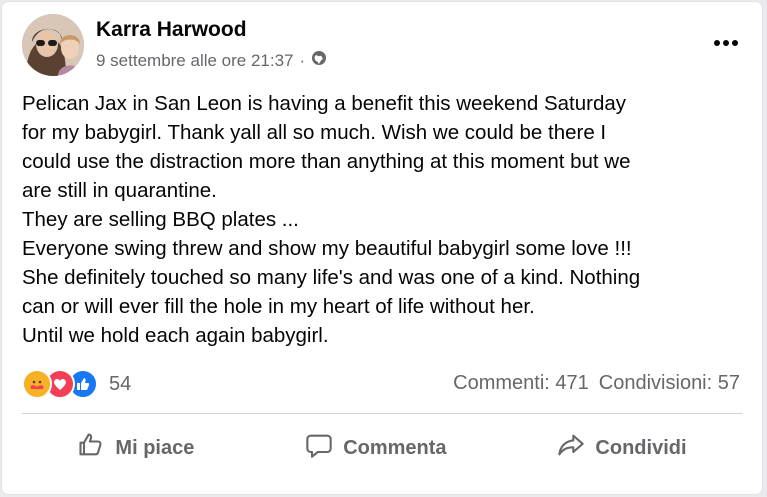 The height and width of the screenshot is (497, 767). I want to click on reactions-summary: 54, so click(76, 384).